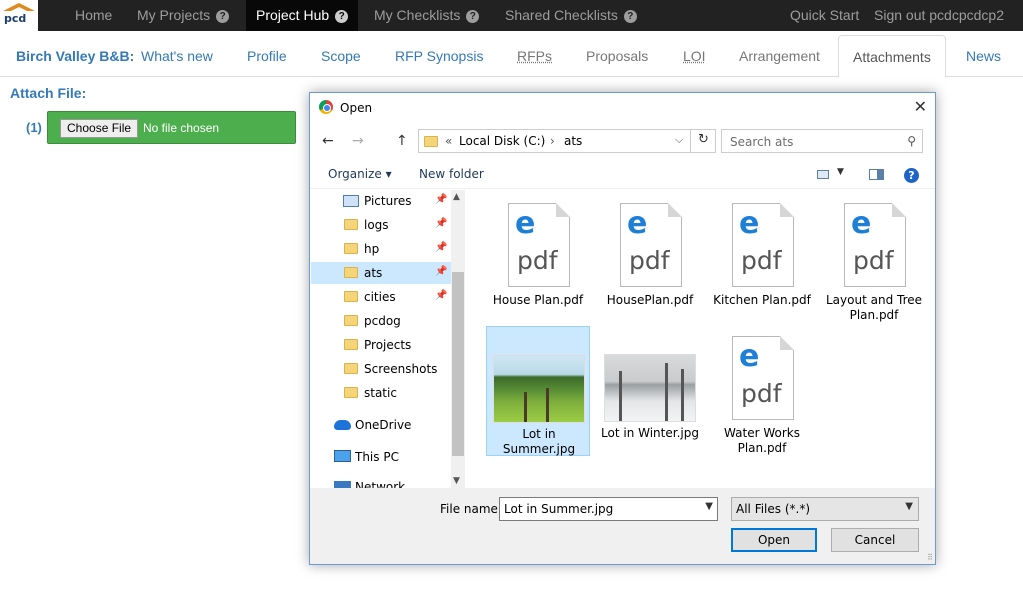  I want to click on file-item: e pdf HousePlan.pdf, so click(650, 258).